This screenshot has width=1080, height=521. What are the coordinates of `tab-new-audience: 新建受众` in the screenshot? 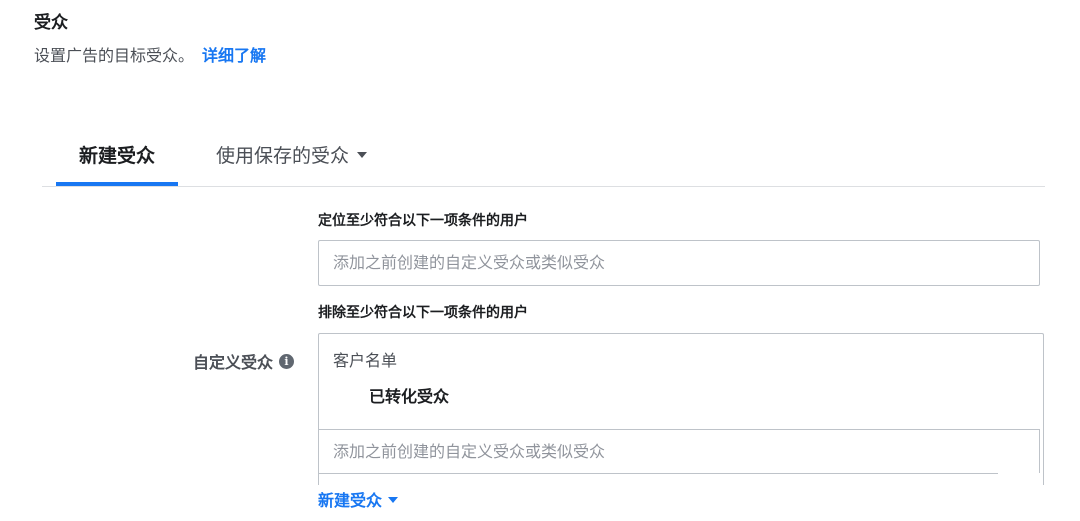 It's located at (117, 158).